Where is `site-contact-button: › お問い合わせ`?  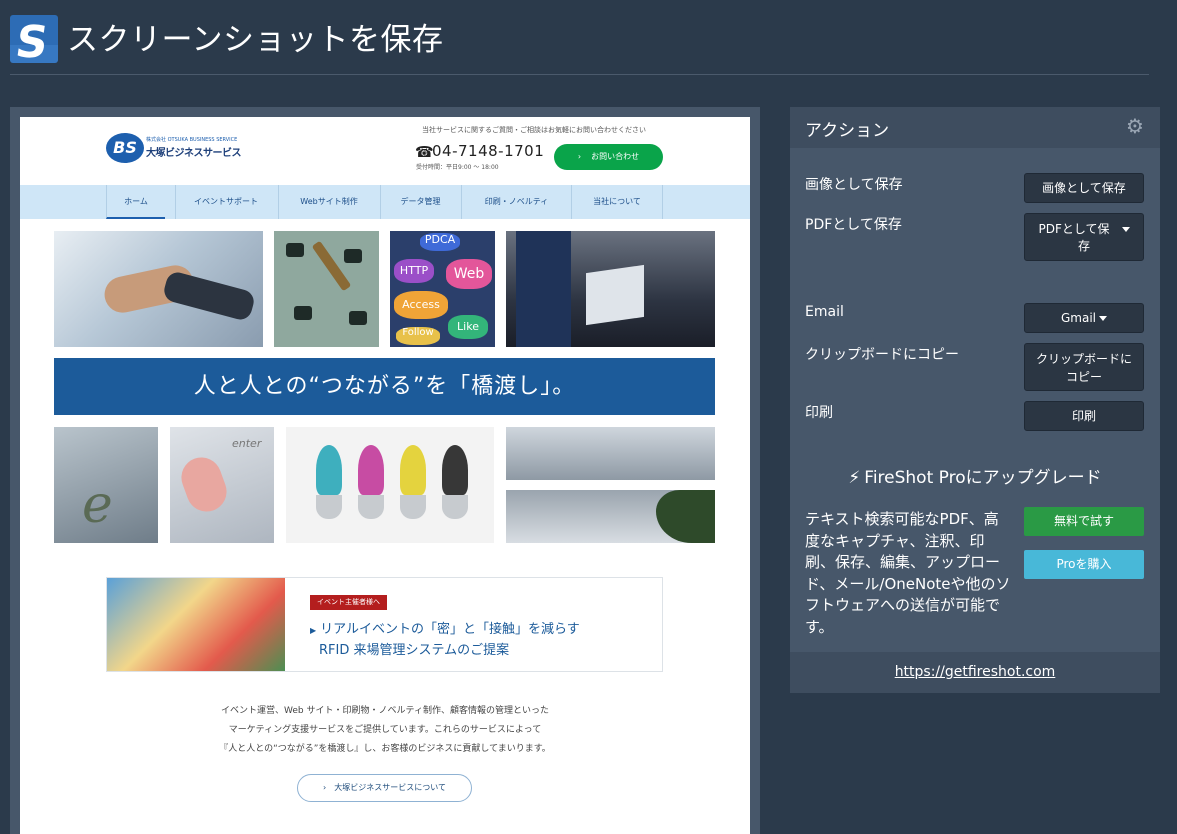
site-contact-button: › お問い合わせ is located at coordinates (608, 157).